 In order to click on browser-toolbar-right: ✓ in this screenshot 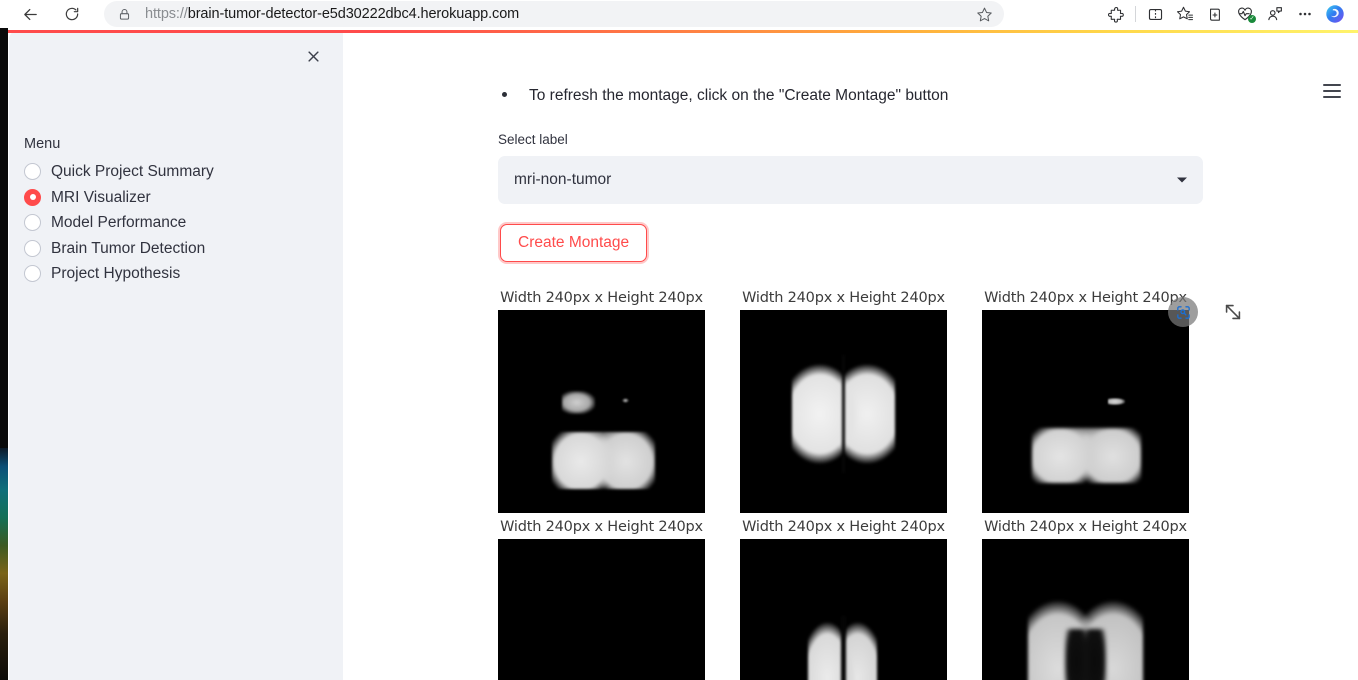, I will do `click(1229, 14)`.